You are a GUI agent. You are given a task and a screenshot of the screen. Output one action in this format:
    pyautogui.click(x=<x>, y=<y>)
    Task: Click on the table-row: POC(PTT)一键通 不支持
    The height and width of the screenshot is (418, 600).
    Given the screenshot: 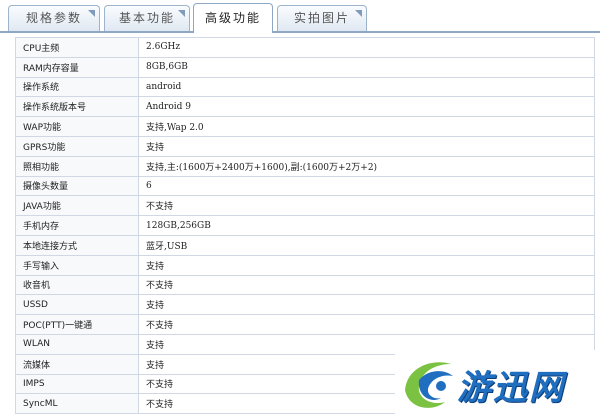 What is the action you would take?
    pyautogui.click(x=305, y=324)
    